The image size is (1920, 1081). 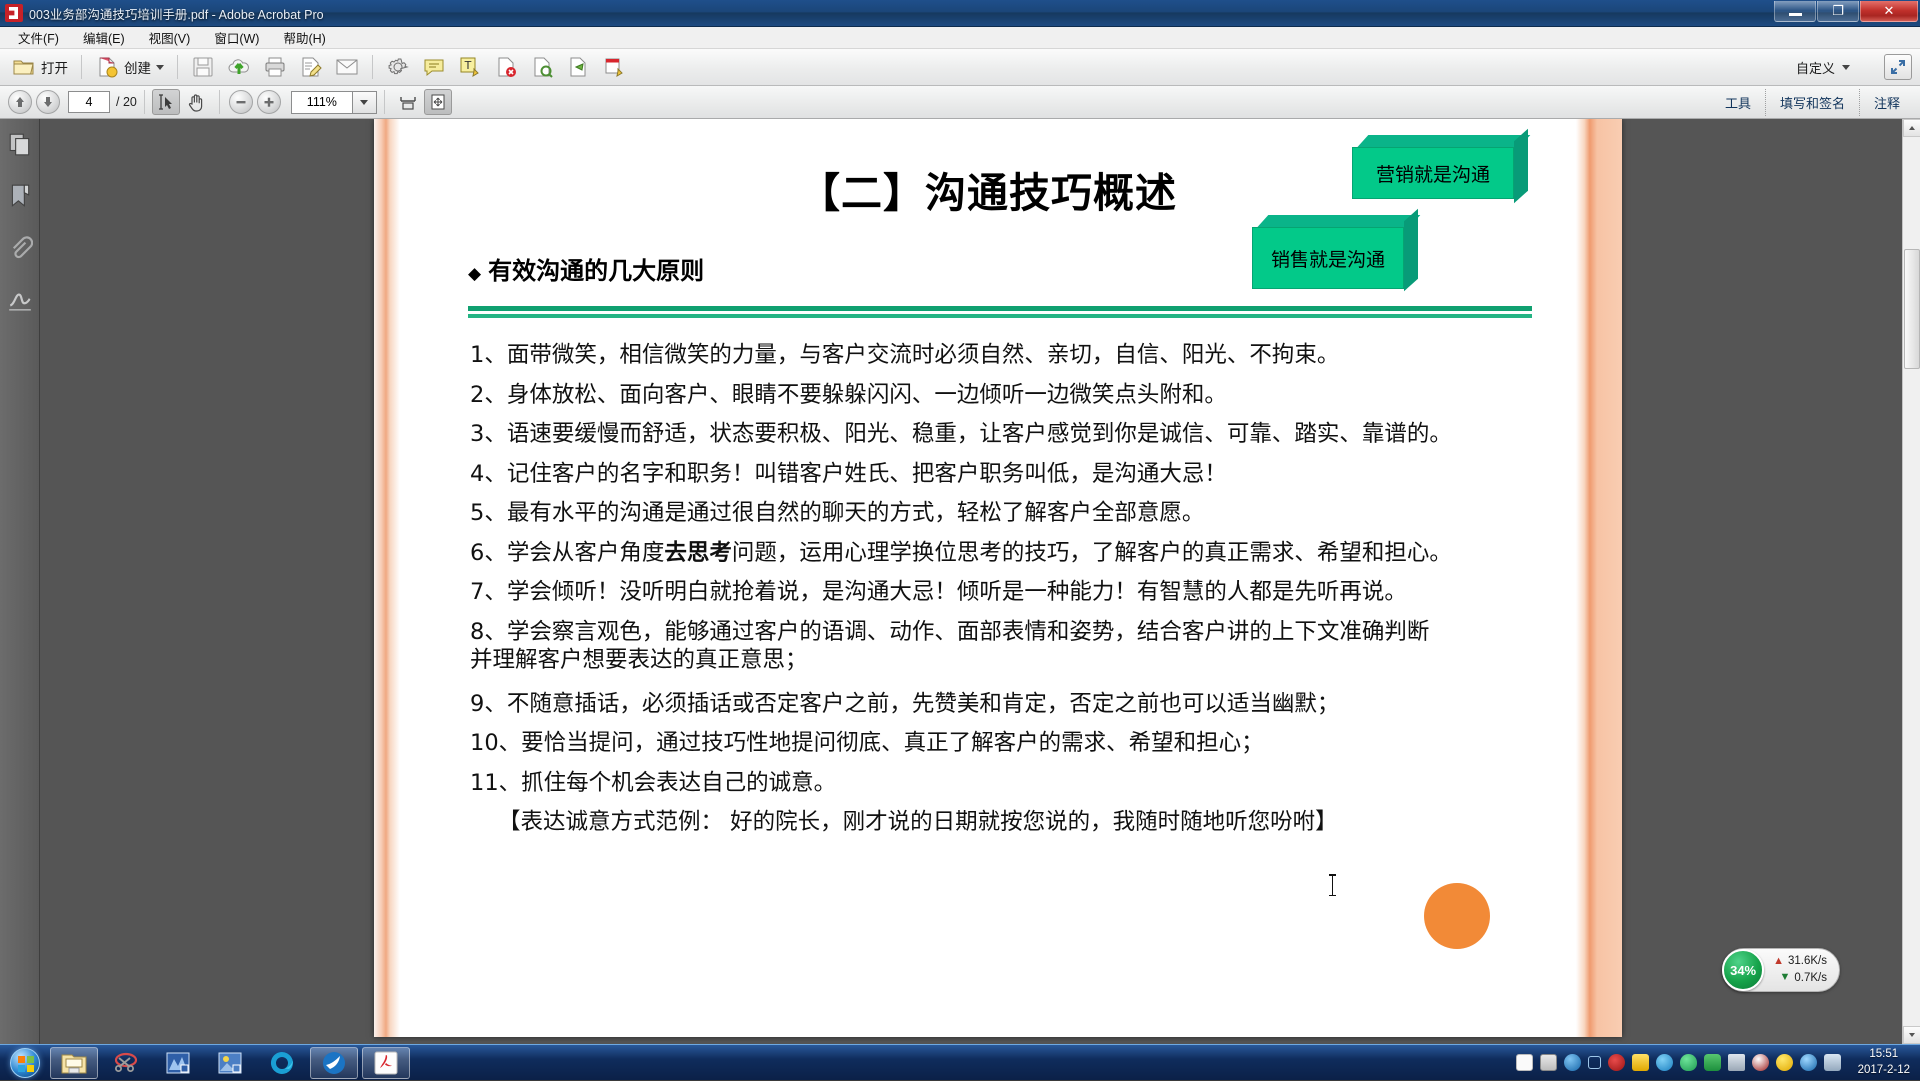 I want to click on page-number-input: 4, so click(x=89, y=102).